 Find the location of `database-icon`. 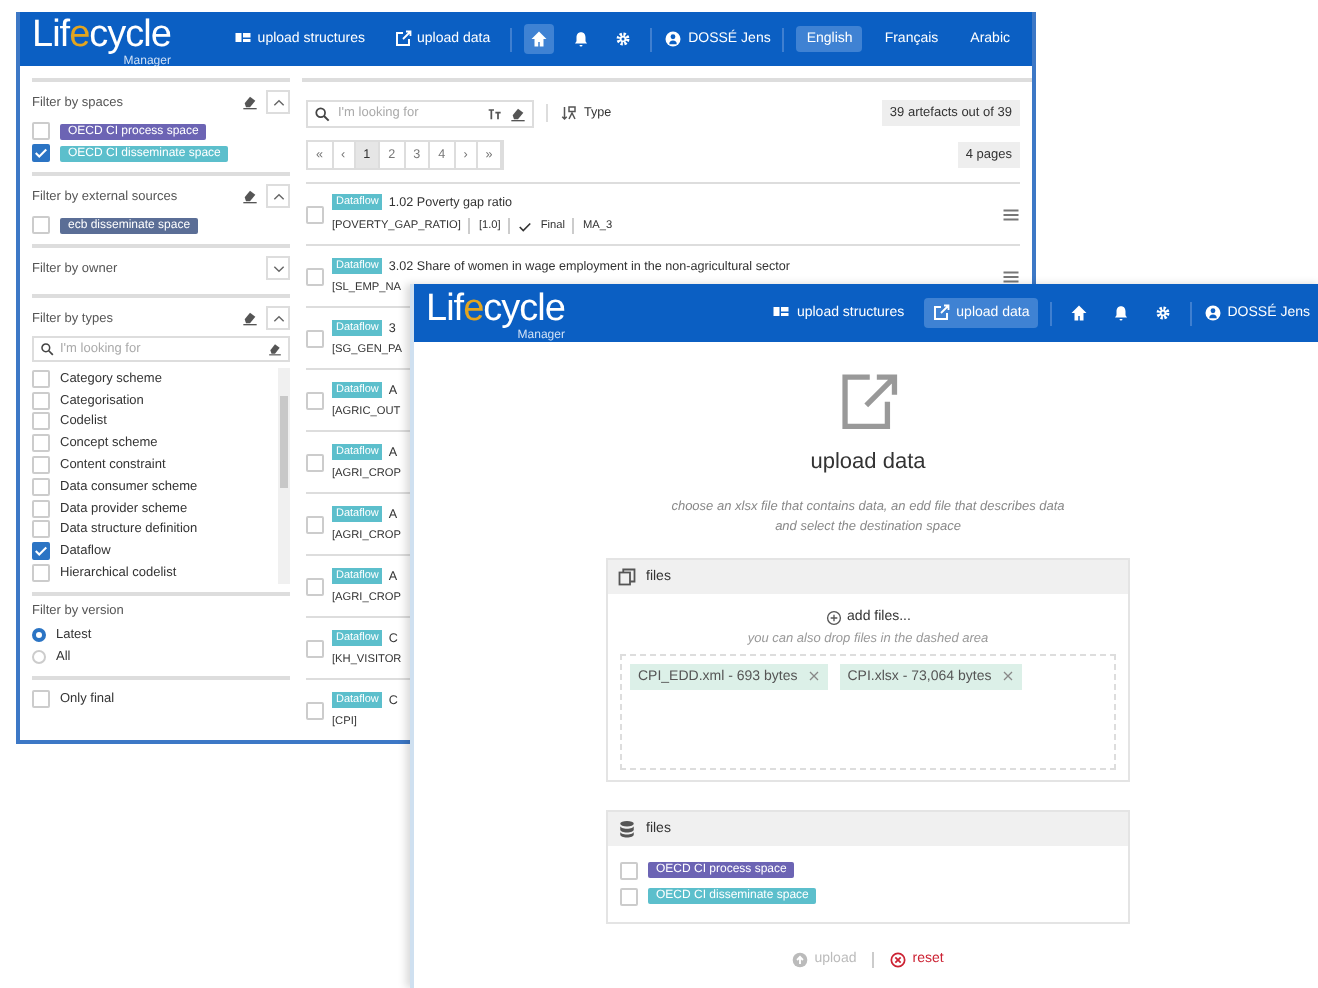

database-icon is located at coordinates (627, 828).